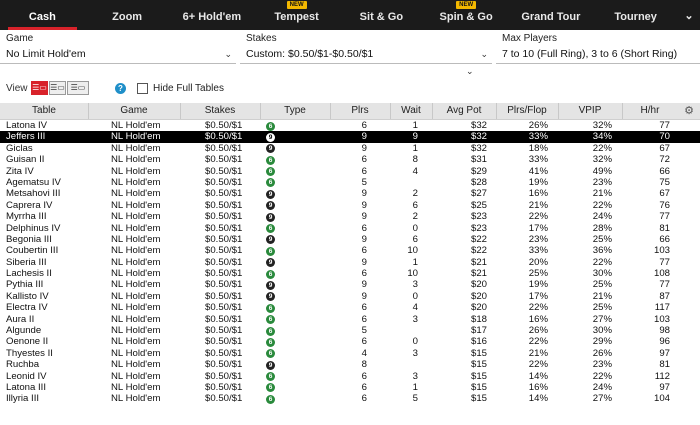  What do you see at coordinates (134, 110) in the screenshot?
I see `header-game: Game` at bounding box center [134, 110].